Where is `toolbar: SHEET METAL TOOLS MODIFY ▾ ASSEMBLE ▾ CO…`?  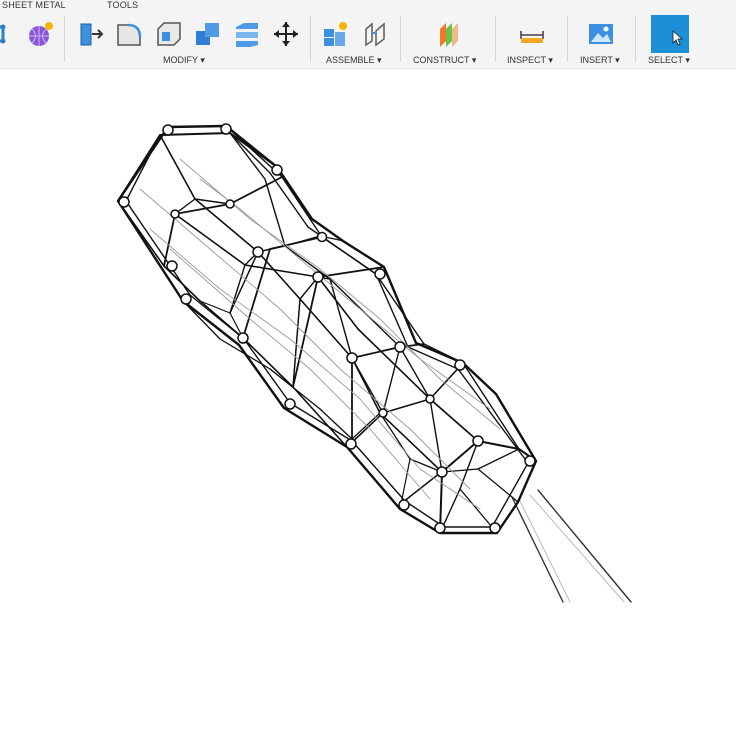
toolbar: SHEET METAL TOOLS MODIFY ▾ ASSEMBLE ▾ CO… is located at coordinates (368, 34).